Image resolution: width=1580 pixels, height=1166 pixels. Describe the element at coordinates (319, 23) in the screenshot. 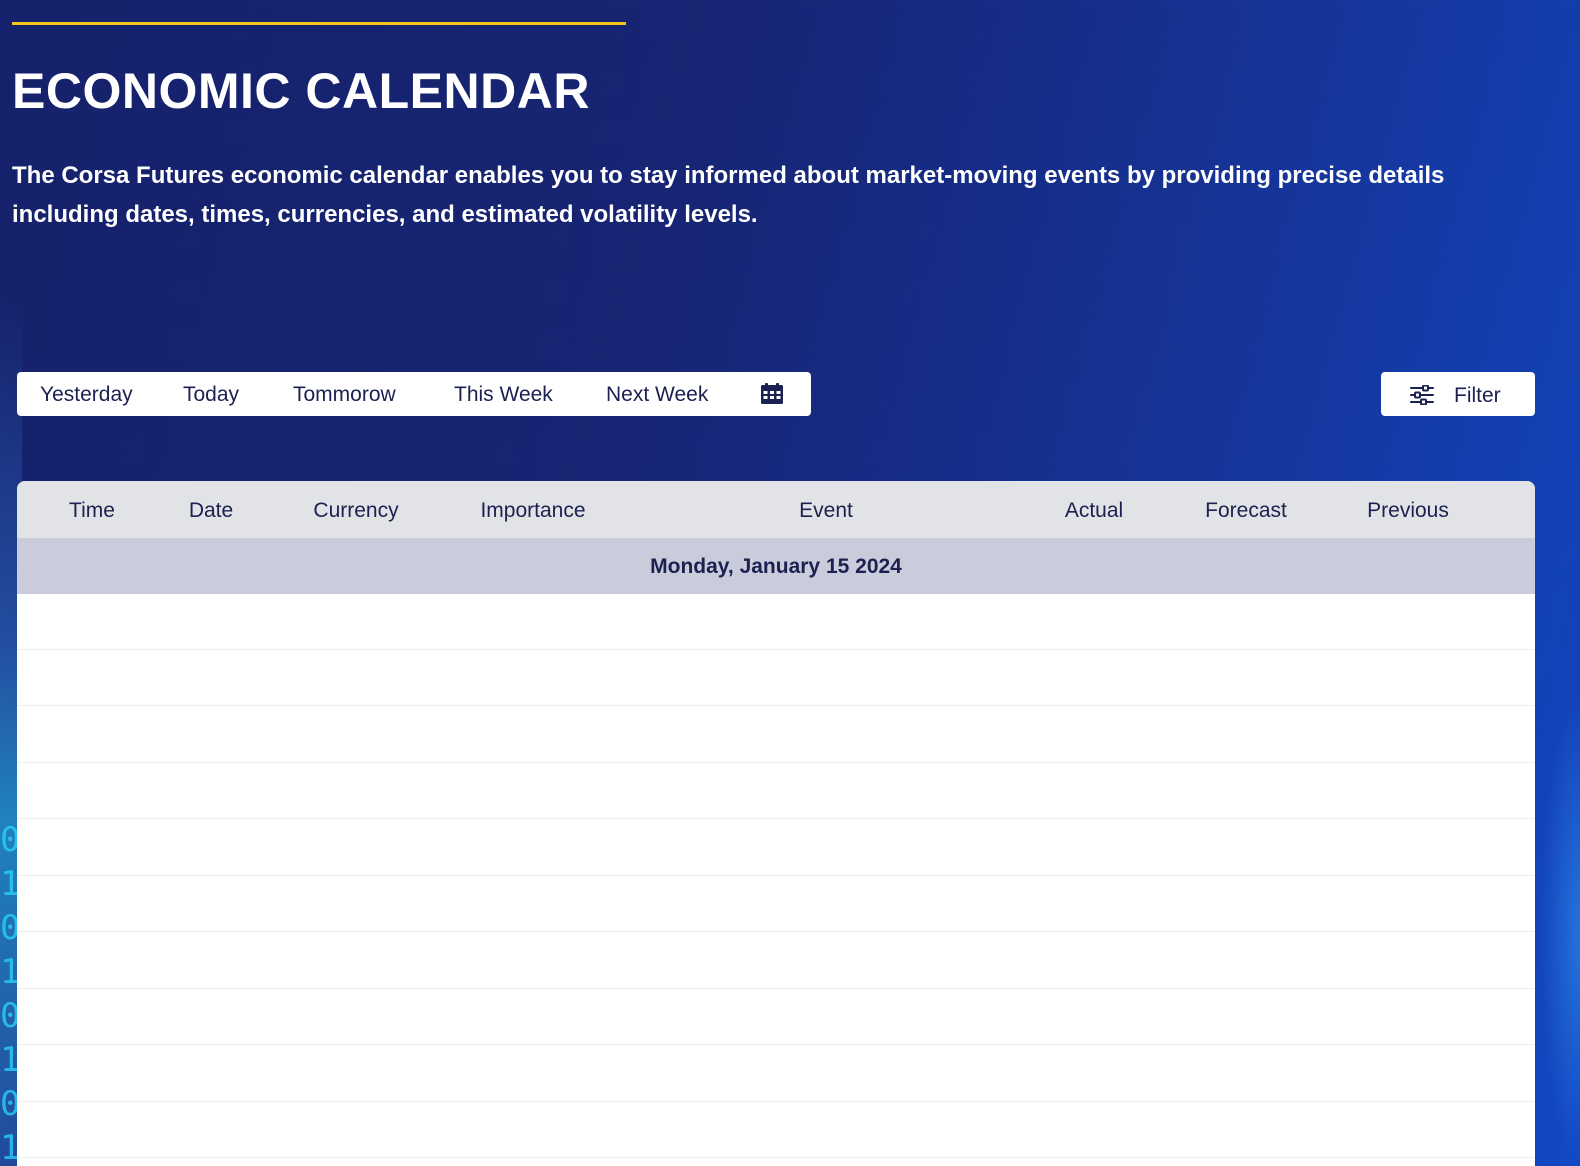

I see `title-accent-line` at that location.